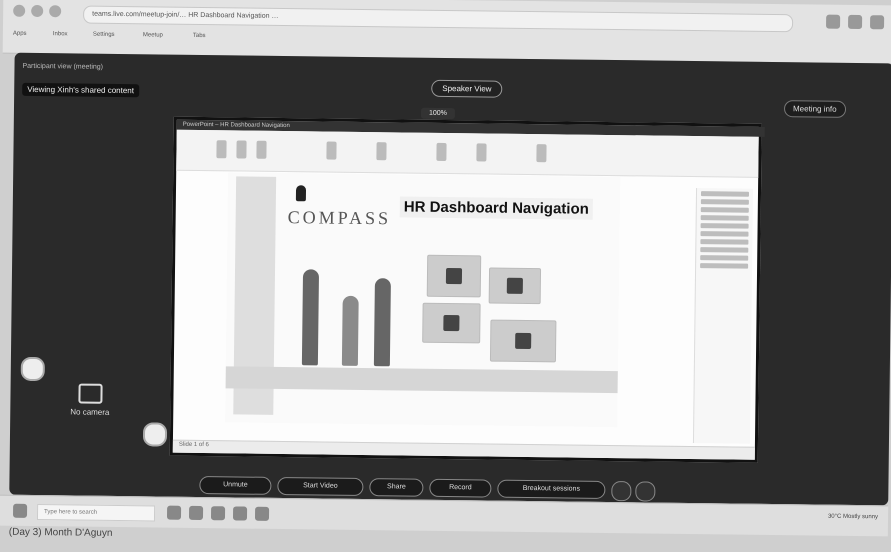 The image size is (891, 552). Describe the element at coordinates (81, 90) in the screenshot. I see `viewing-shared-content-label: Viewing Xinh's shared content` at that location.